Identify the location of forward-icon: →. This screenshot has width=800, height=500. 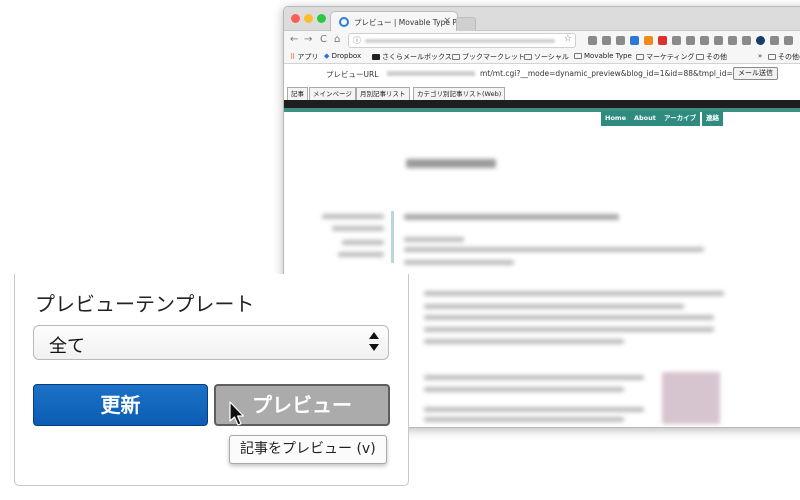
(308, 39).